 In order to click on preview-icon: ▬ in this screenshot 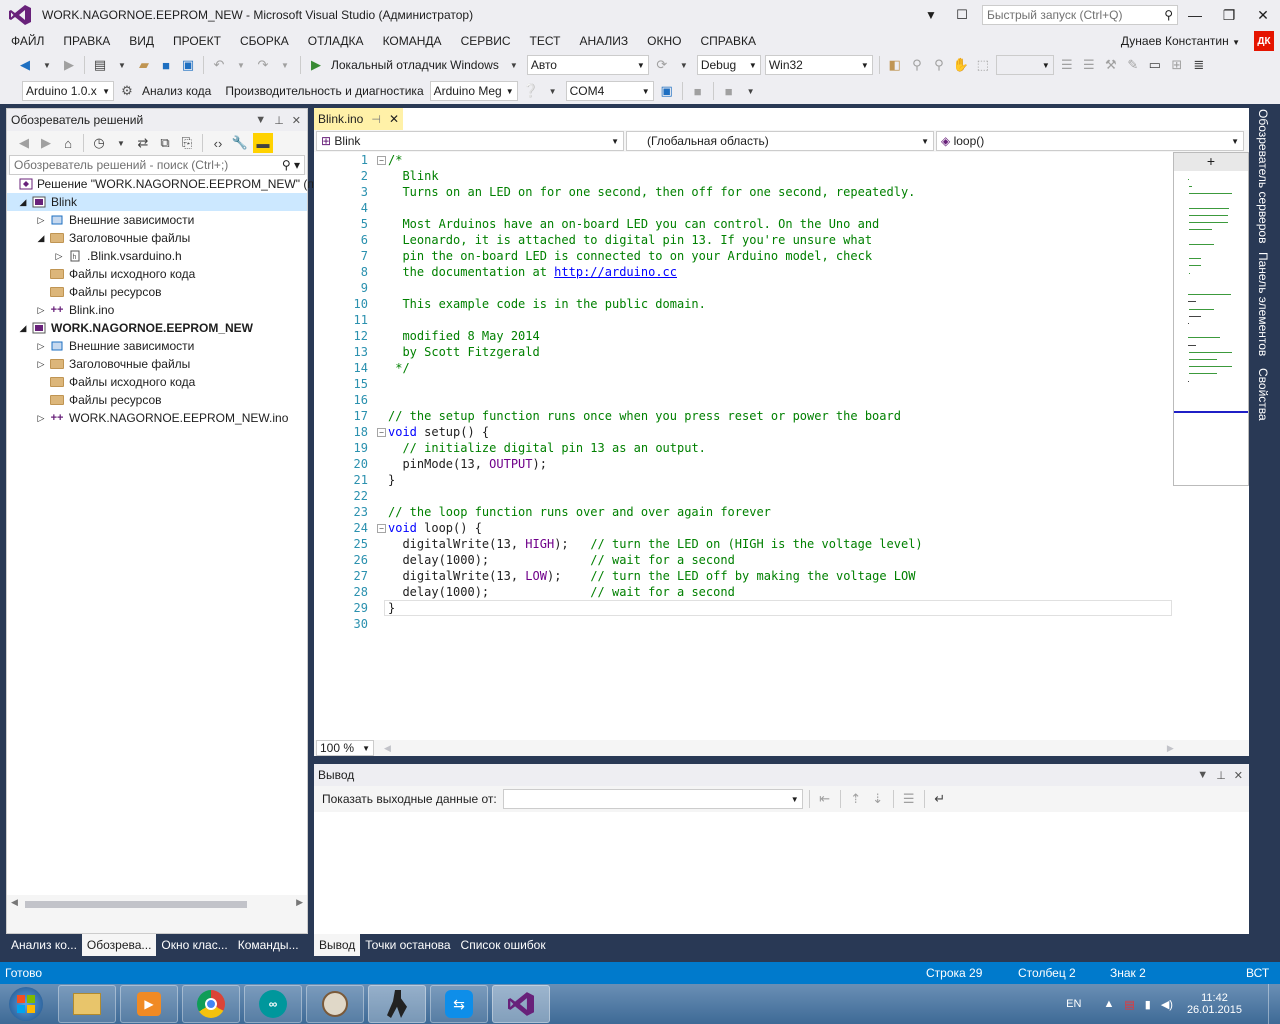, I will do `click(263, 143)`.